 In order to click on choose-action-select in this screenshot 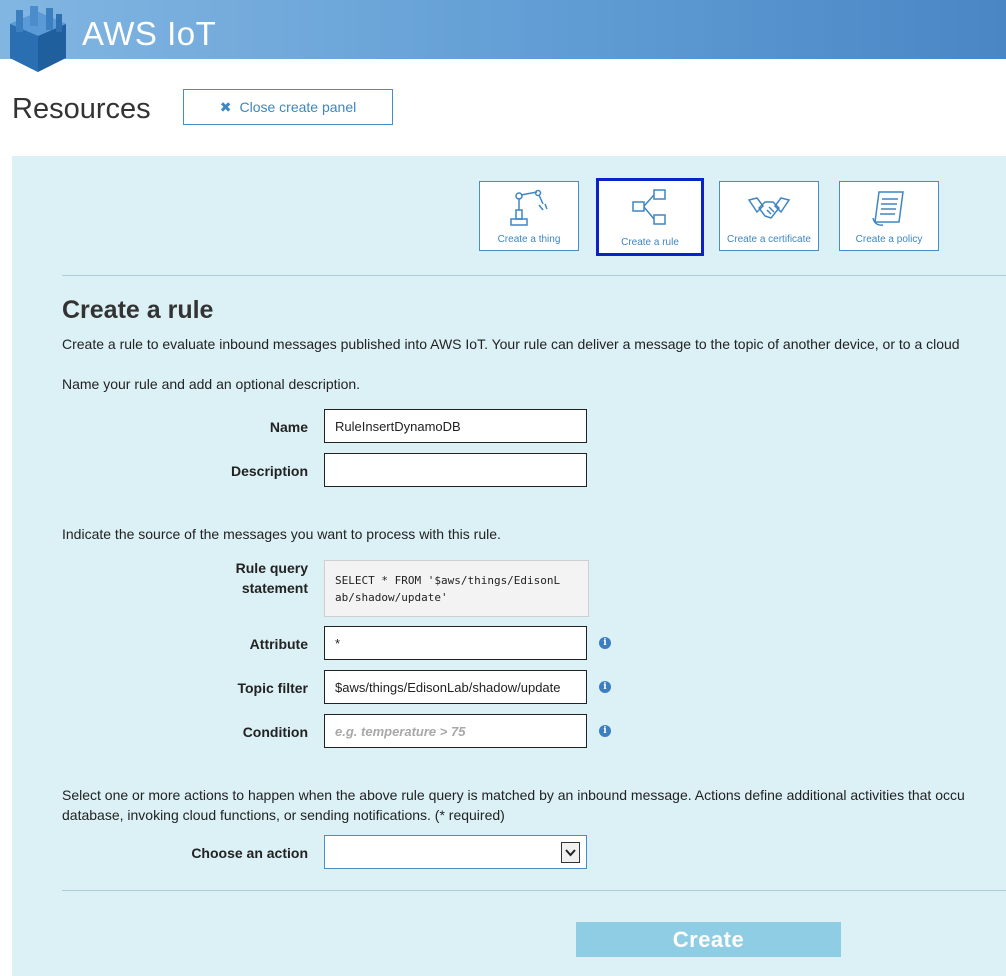, I will do `click(455, 852)`.